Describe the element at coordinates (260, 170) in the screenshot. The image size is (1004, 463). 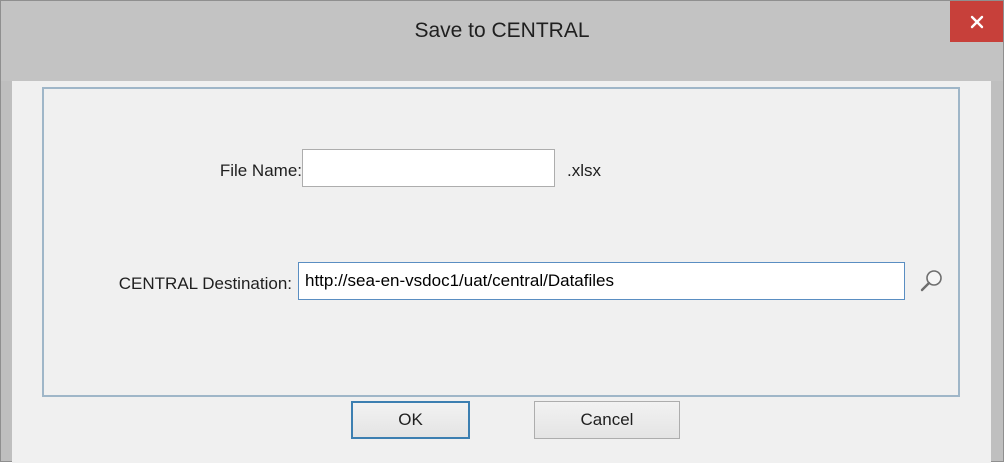
I see `file-name-label: File Name:` at that location.